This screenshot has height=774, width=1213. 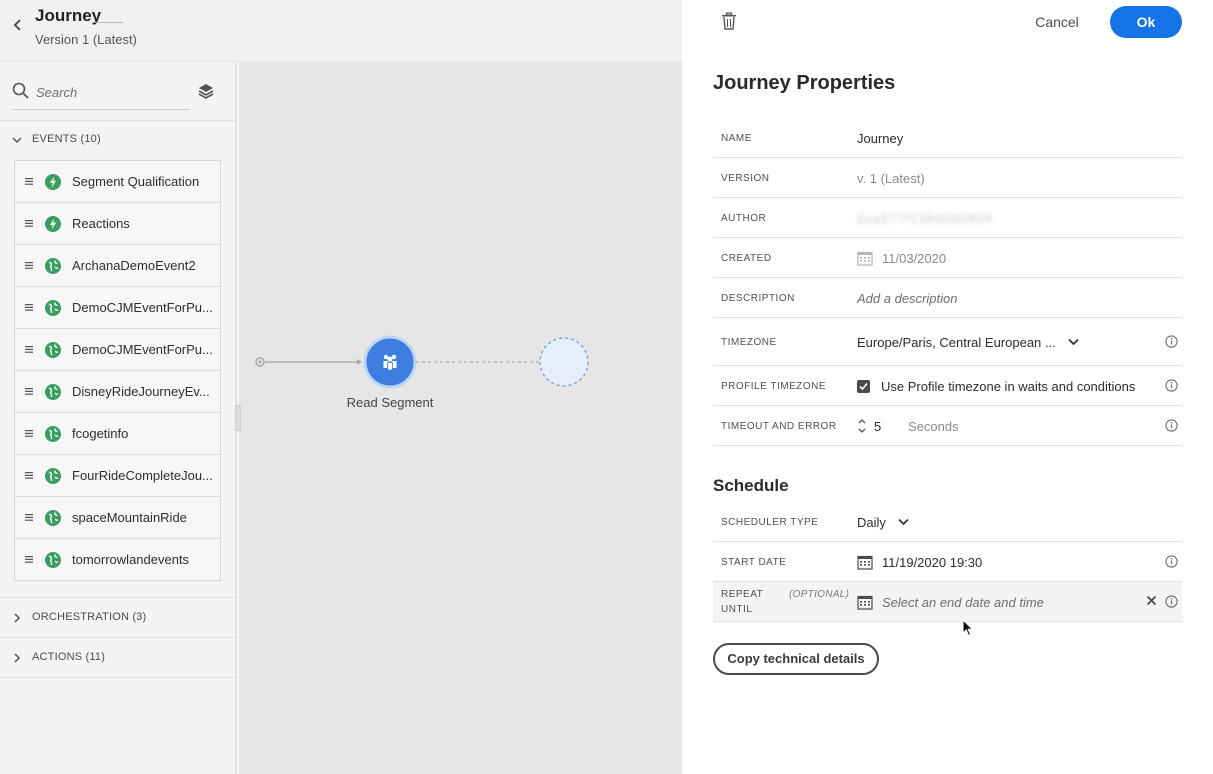 I want to click on property-version: VERSION v. 1 (Latest), so click(x=947, y=178).